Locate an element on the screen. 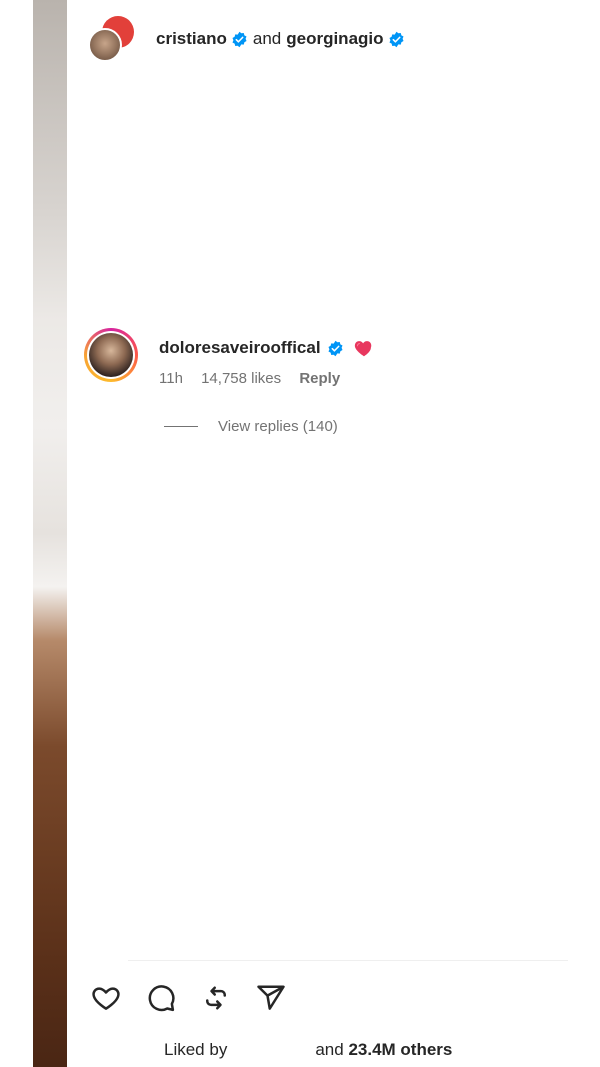 This screenshot has height=1067, width=600. view-replies-label: View replies (140) is located at coordinates (278, 426).